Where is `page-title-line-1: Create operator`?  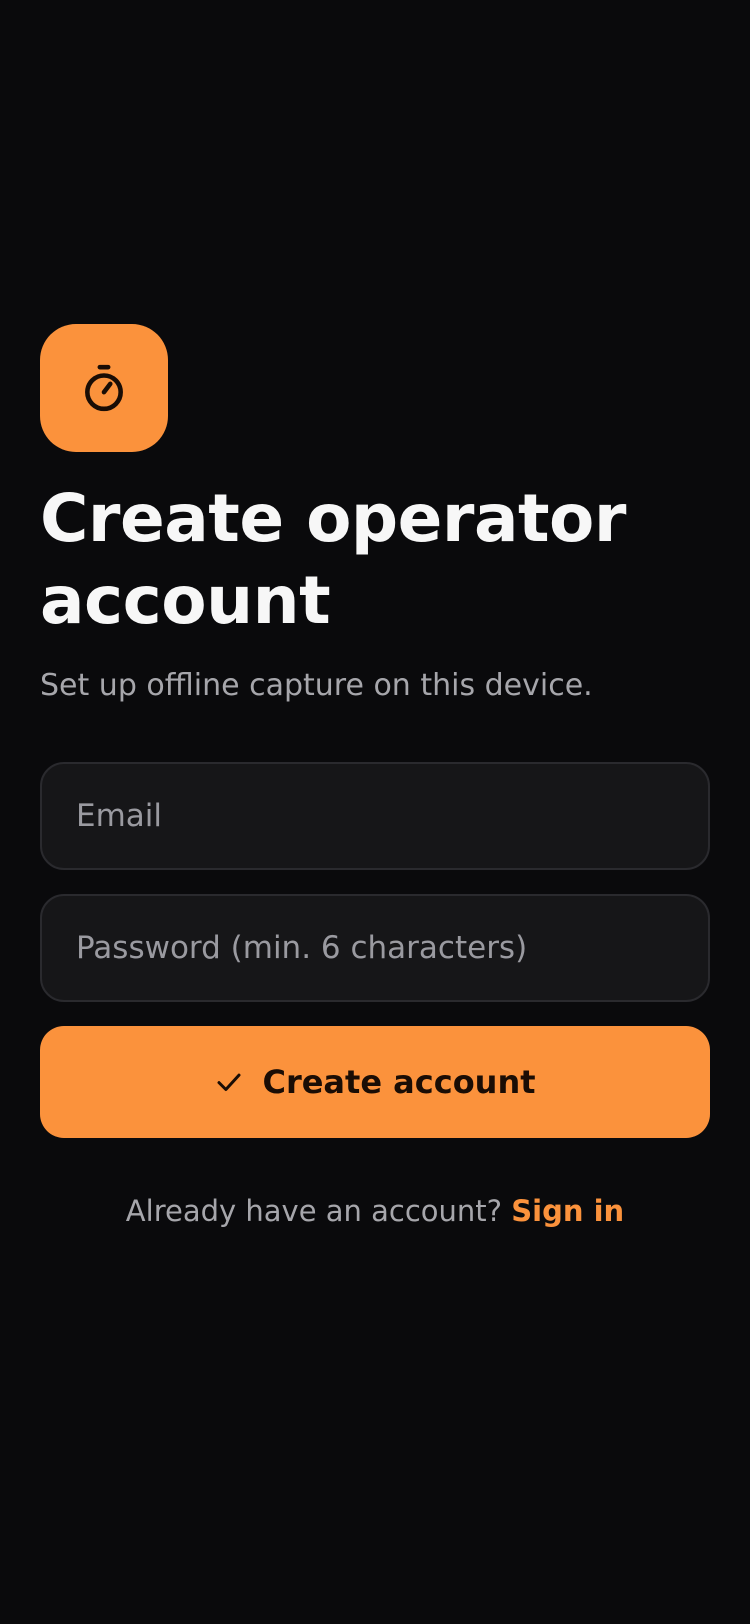
page-title-line-1: Create operator is located at coordinates (333, 518).